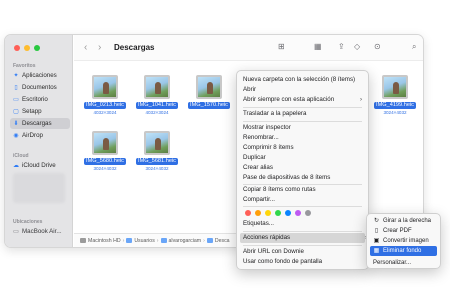 This screenshot has height=300, width=450. I want to click on tag-gray-dot, so click(308, 213).